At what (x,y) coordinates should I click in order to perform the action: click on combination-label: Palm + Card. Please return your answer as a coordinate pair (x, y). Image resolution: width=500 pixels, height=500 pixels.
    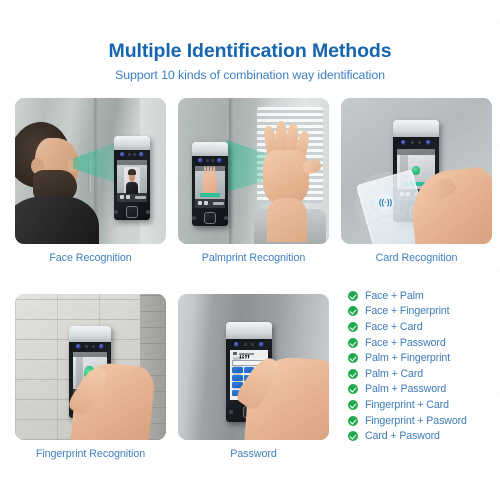
    Looking at the image, I should click on (394, 373).